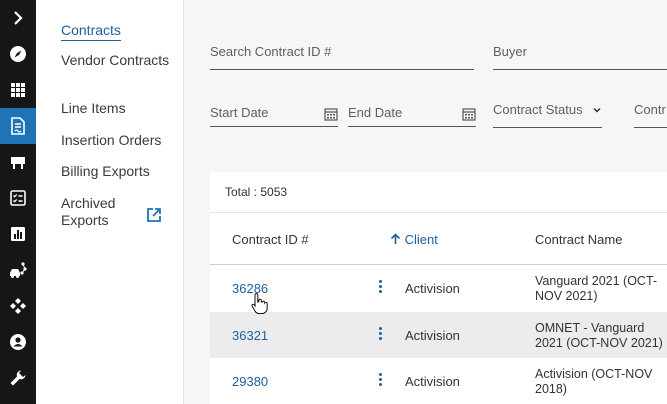 This screenshot has width=667, height=404. What do you see at coordinates (596, 288) in the screenshot?
I see `contract-name-cell: Vanguard 2021 (OCT-NOV 2021)` at bounding box center [596, 288].